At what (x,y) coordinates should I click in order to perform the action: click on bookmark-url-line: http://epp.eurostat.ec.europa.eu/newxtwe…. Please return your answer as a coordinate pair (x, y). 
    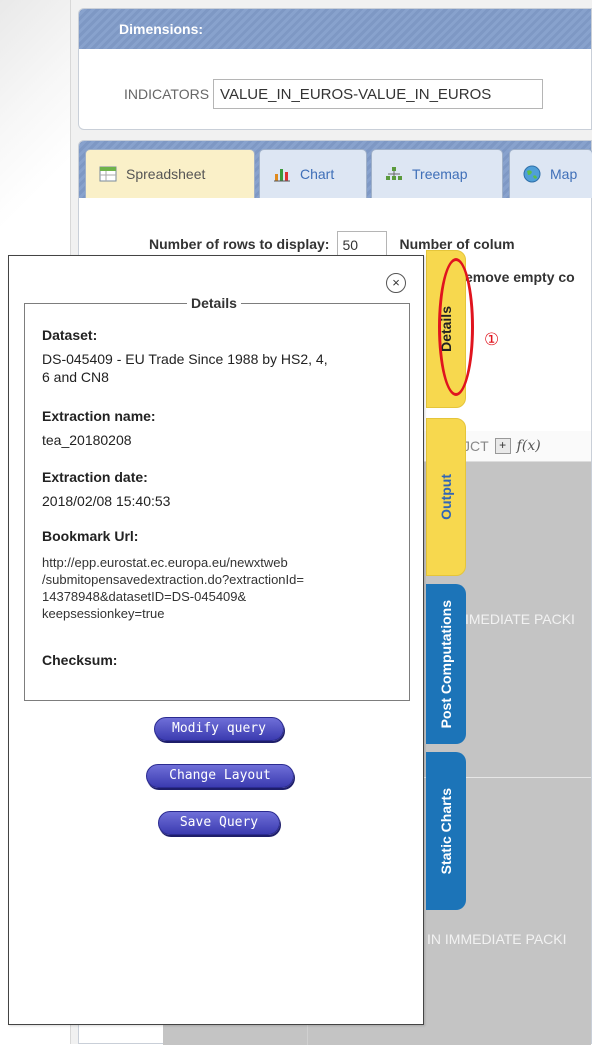
    Looking at the image, I should click on (165, 562).